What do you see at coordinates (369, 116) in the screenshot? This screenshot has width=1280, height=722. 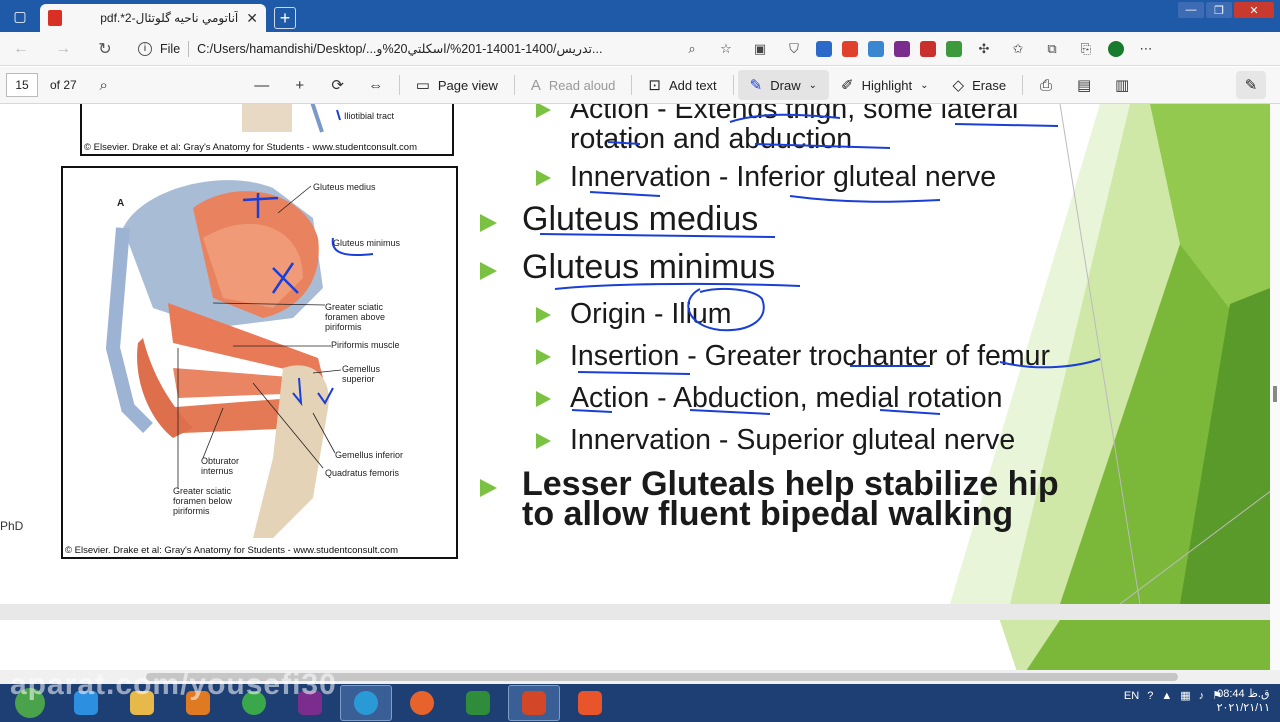 I see `figure-top-label: Iliotibial tract` at bounding box center [369, 116].